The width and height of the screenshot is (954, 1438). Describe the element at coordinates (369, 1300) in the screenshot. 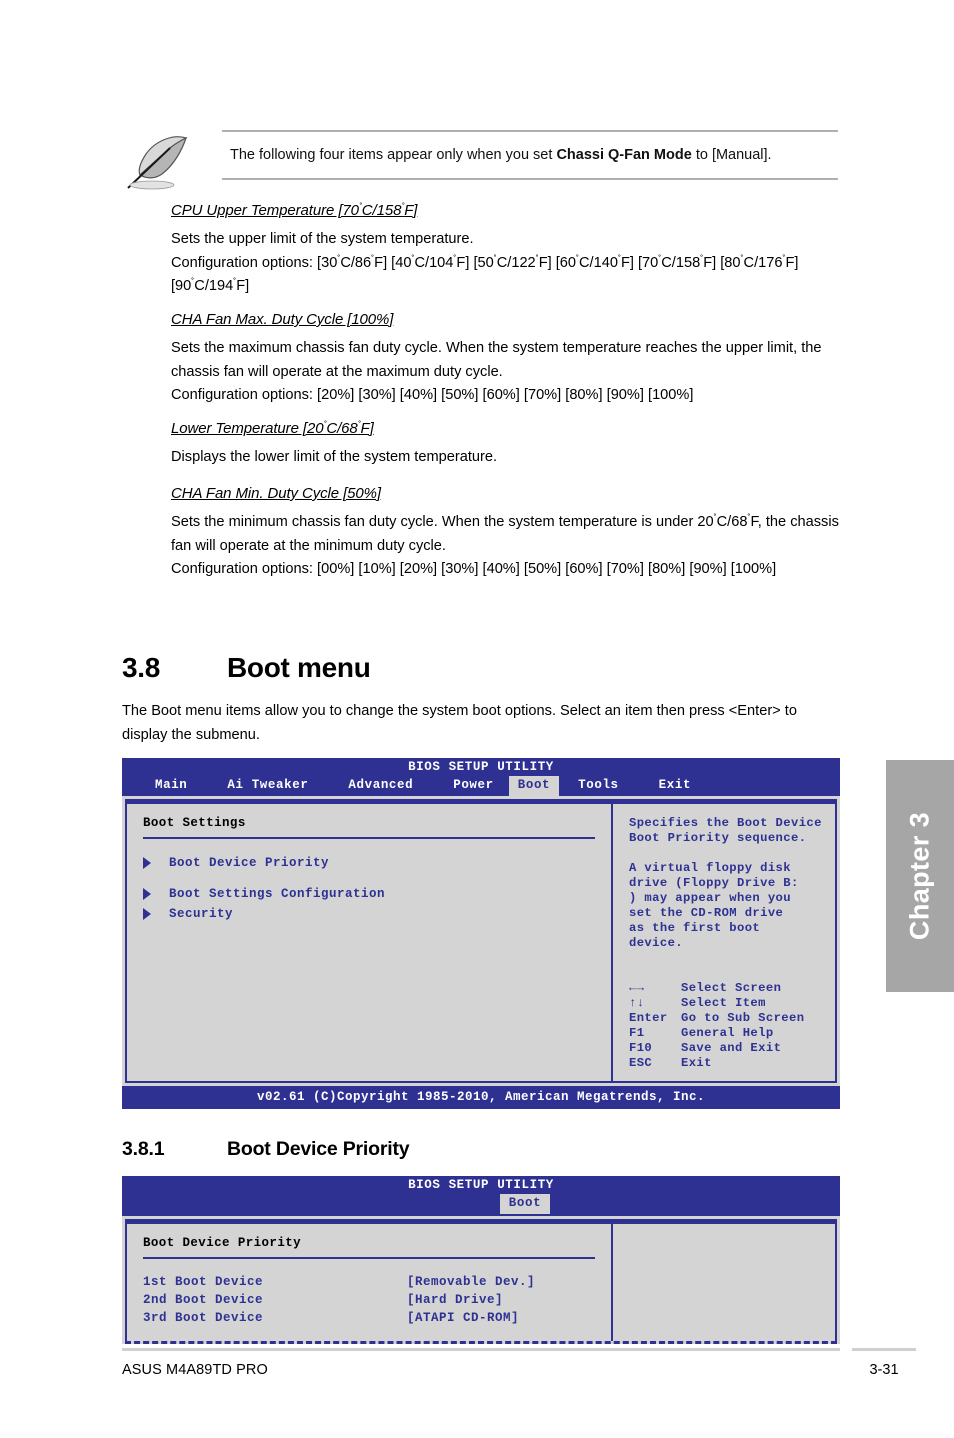

I see `bios-option-row-2nd-boot-device: 2nd Boot Device [Hard Drive]` at that location.